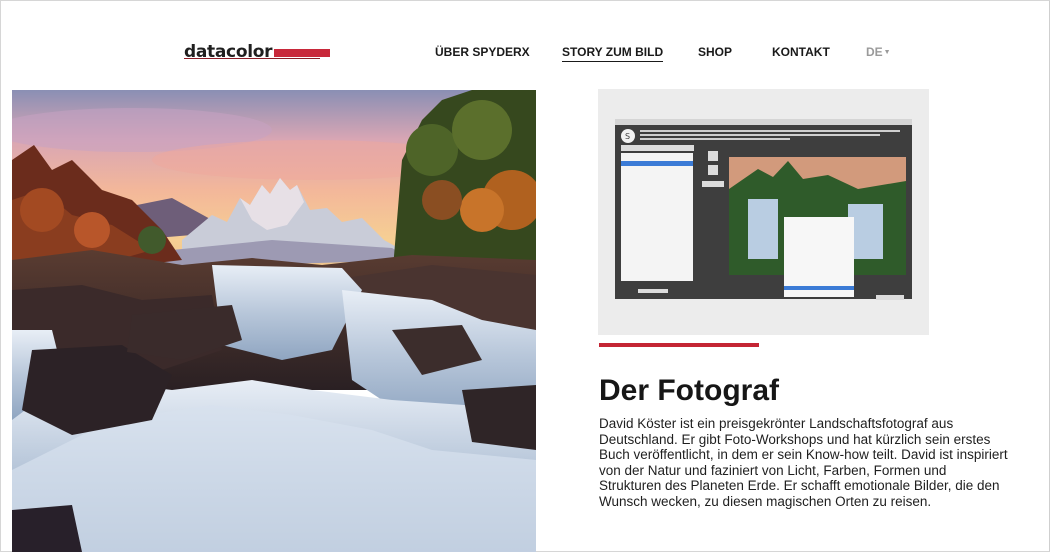  I want to click on logo-wordmark: datacolor, so click(228, 52).